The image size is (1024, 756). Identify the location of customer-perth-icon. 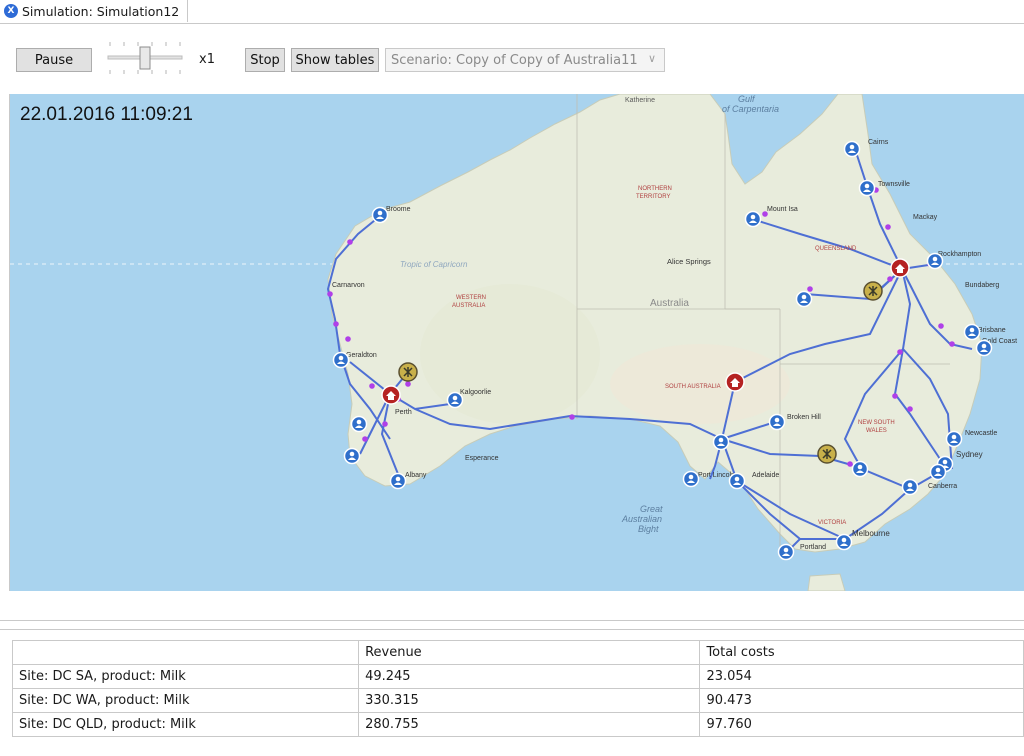
(359, 424).